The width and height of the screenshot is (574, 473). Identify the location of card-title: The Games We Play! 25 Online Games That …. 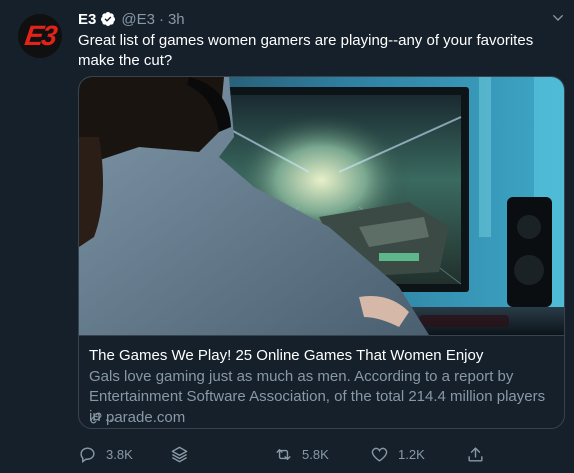
(286, 355).